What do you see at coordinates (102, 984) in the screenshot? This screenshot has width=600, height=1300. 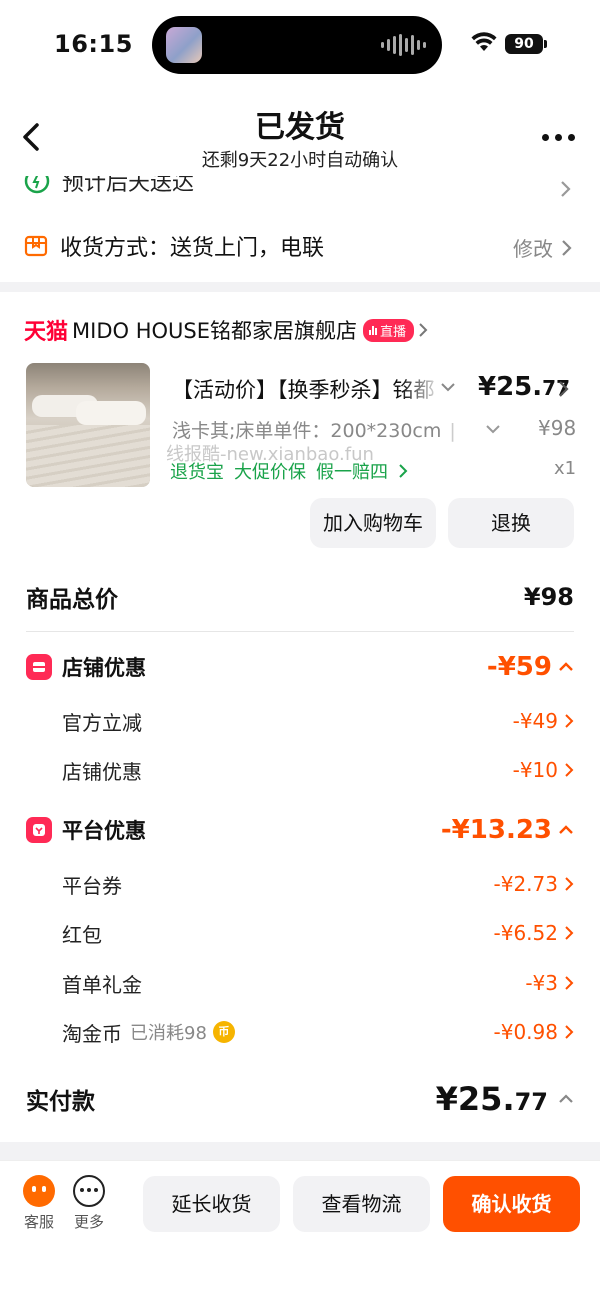 I see `discount-item-label: 首单礼金` at bounding box center [102, 984].